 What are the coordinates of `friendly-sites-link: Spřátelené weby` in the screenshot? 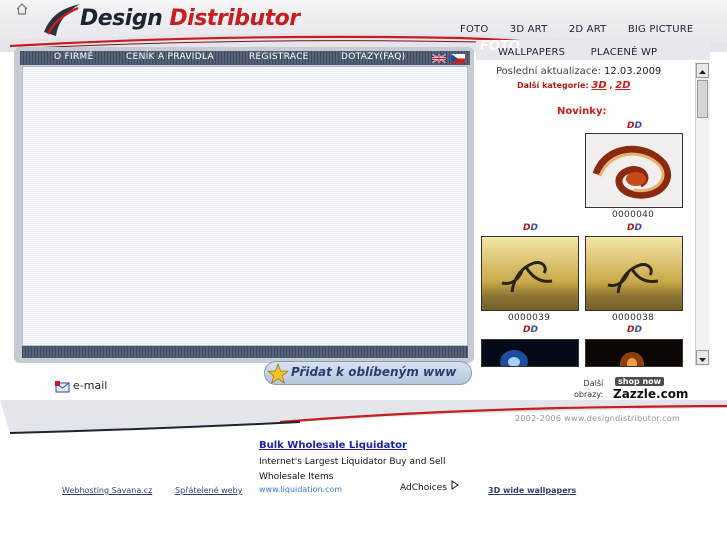 It's located at (208, 490).